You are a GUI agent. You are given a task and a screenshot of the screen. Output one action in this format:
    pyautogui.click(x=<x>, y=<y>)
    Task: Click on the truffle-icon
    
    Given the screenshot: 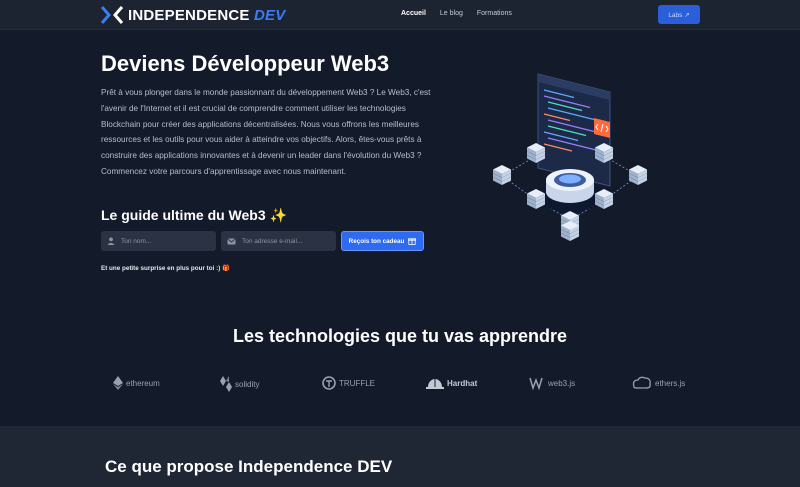 What is the action you would take?
    pyautogui.click(x=329, y=383)
    